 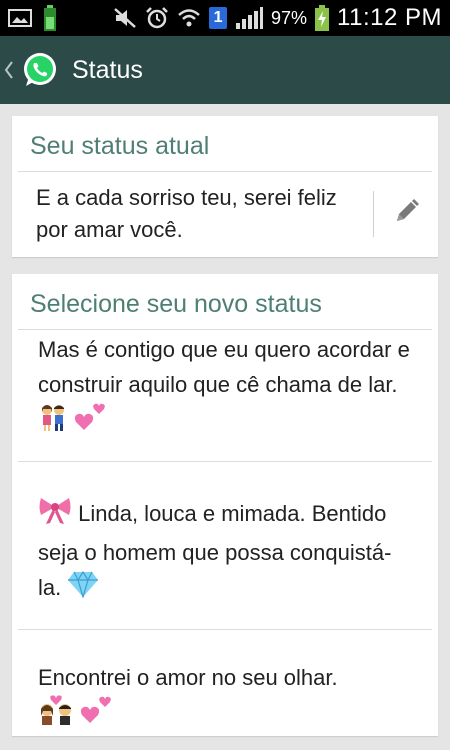 What do you see at coordinates (249, 18) in the screenshot?
I see `signal-icon` at bounding box center [249, 18].